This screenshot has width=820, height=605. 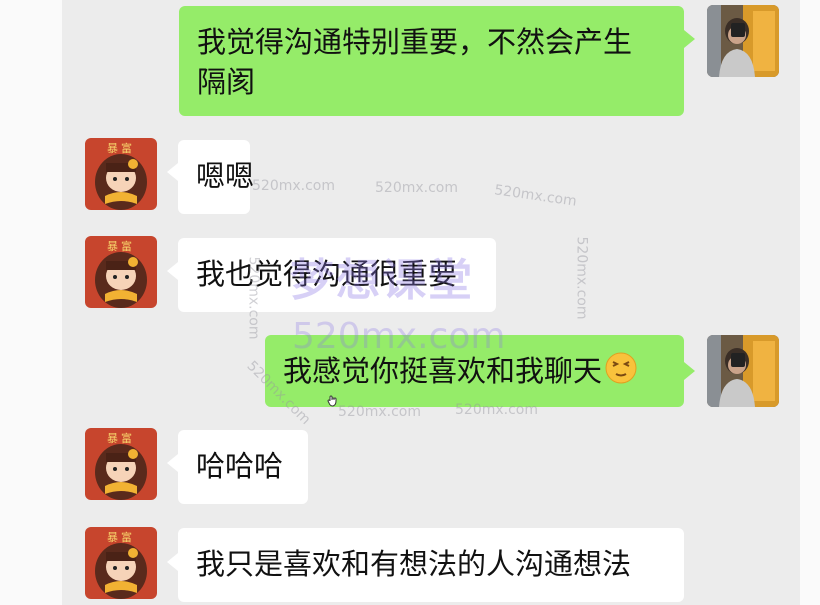 I want to click on message-text: 我只是喜欢和有想法的人沟通想法, so click(x=414, y=564).